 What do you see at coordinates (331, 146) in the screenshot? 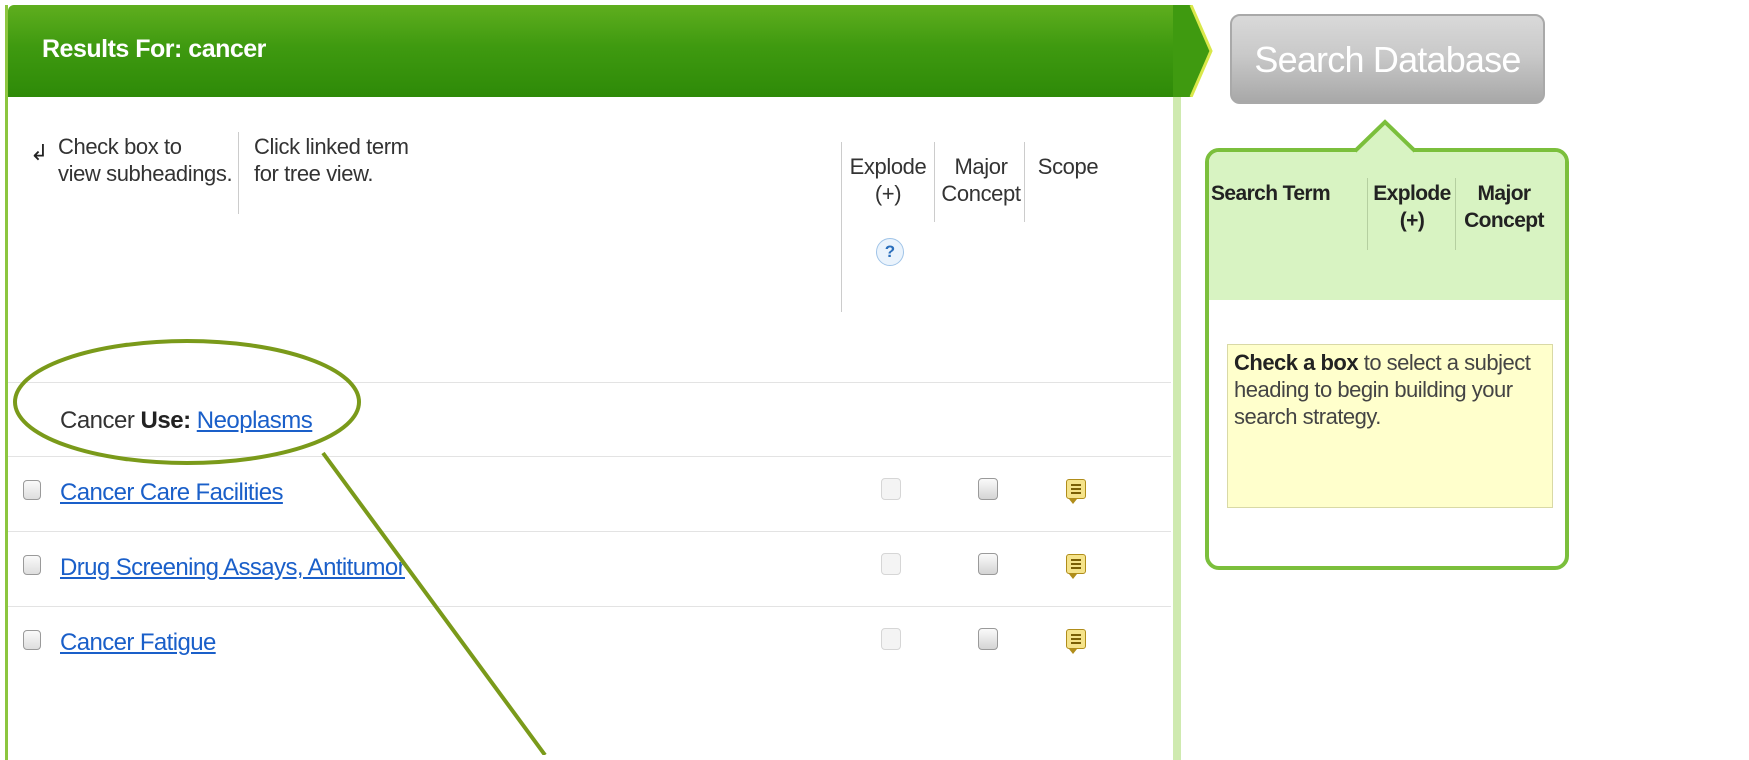
I see `link-hint-line1: Click linked term` at bounding box center [331, 146].